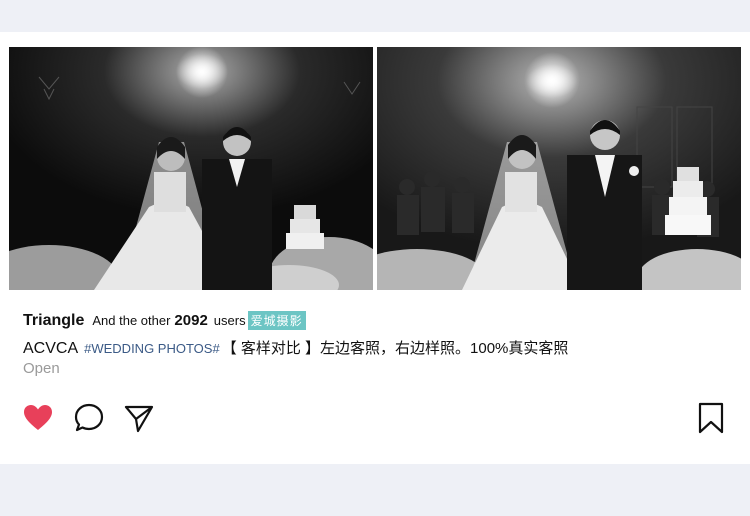 The height and width of the screenshot is (516, 750). I want to click on likes-suffix: users, so click(229, 320).